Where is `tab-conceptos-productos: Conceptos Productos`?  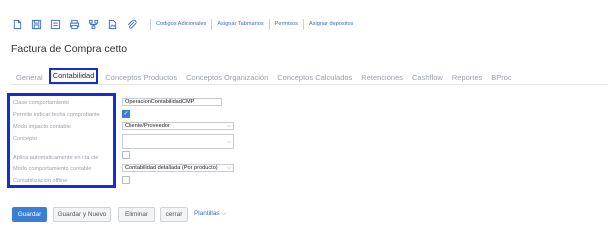
tab-conceptos-productos: Conceptos Productos is located at coordinates (141, 77).